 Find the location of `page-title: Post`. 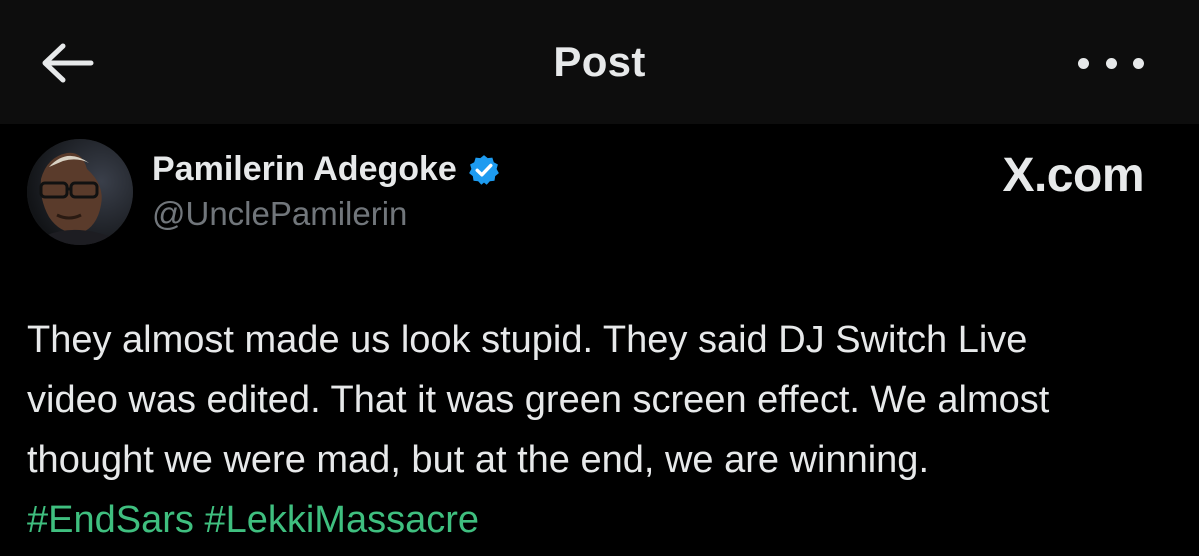

page-title: Post is located at coordinates (599, 61).